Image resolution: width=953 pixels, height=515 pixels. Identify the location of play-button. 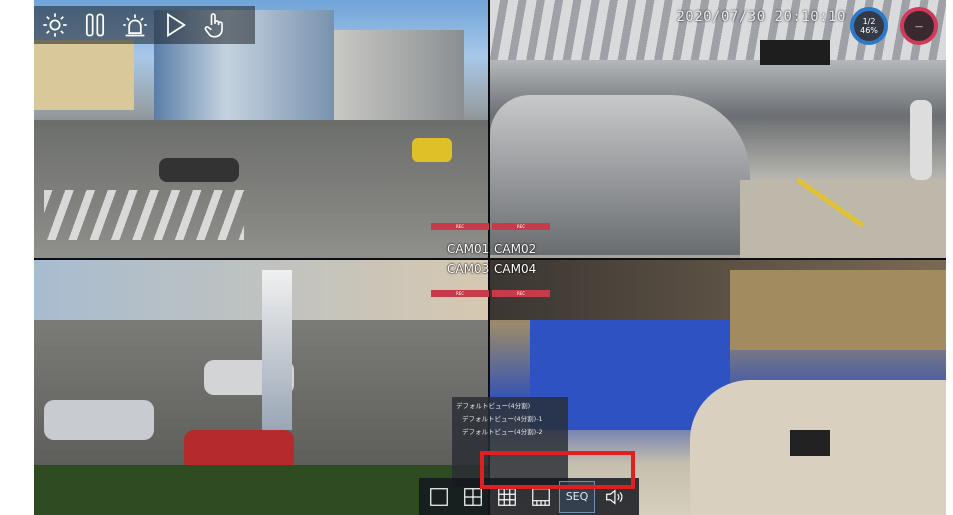
(175, 25).